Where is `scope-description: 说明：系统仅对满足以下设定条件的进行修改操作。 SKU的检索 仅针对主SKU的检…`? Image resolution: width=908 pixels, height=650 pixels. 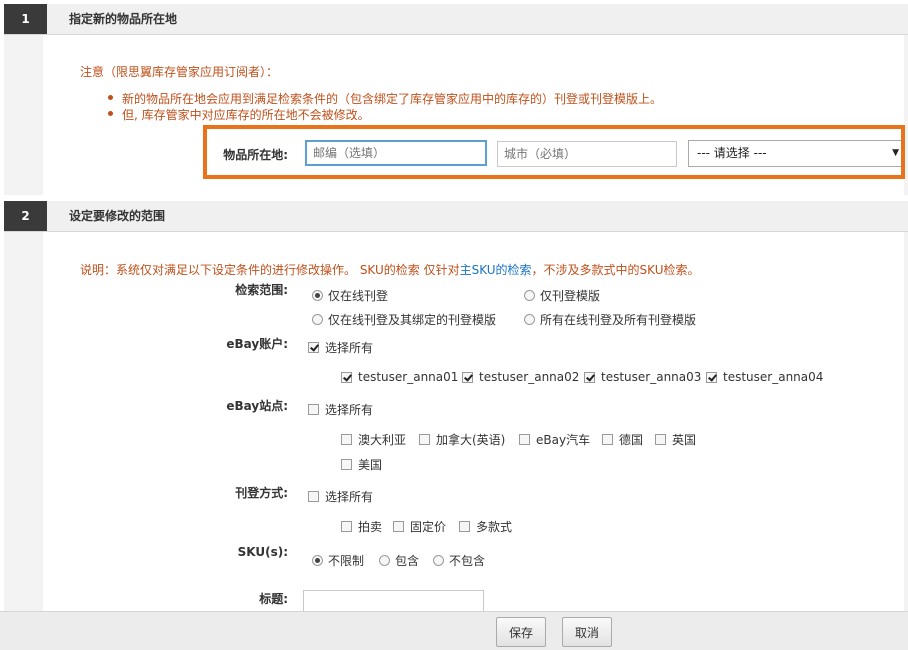
scope-description: 说明：系统仅对满足以下设定条件的进行修改操作。 SKU的检索 仅针对主SKU的检… is located at coordinates (390, 269).